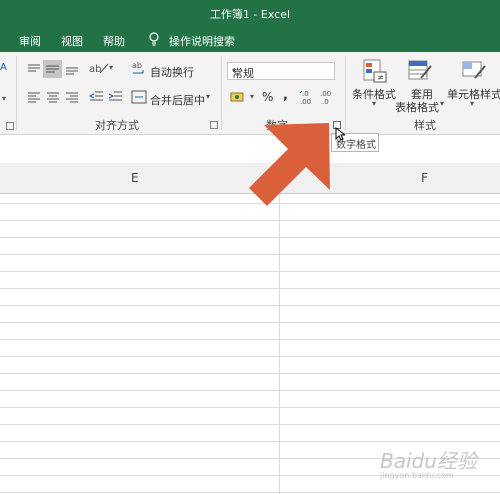 Image resolution: width=500 pixels, height=494 pixels. Describe the element at coordinates (53, 98) in the screenshot. I see `align-center-icon` at that location.